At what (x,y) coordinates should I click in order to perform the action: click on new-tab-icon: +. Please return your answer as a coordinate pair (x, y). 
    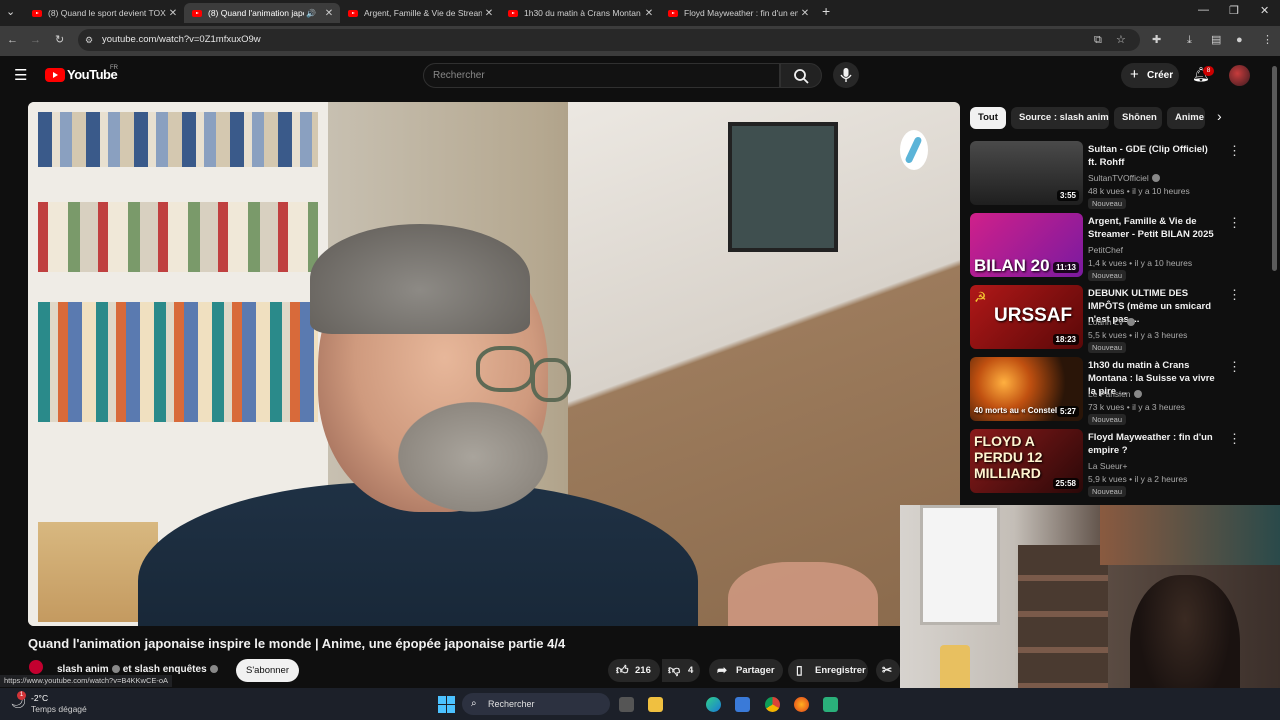
    Looking at the image, I should click on (826, 11).